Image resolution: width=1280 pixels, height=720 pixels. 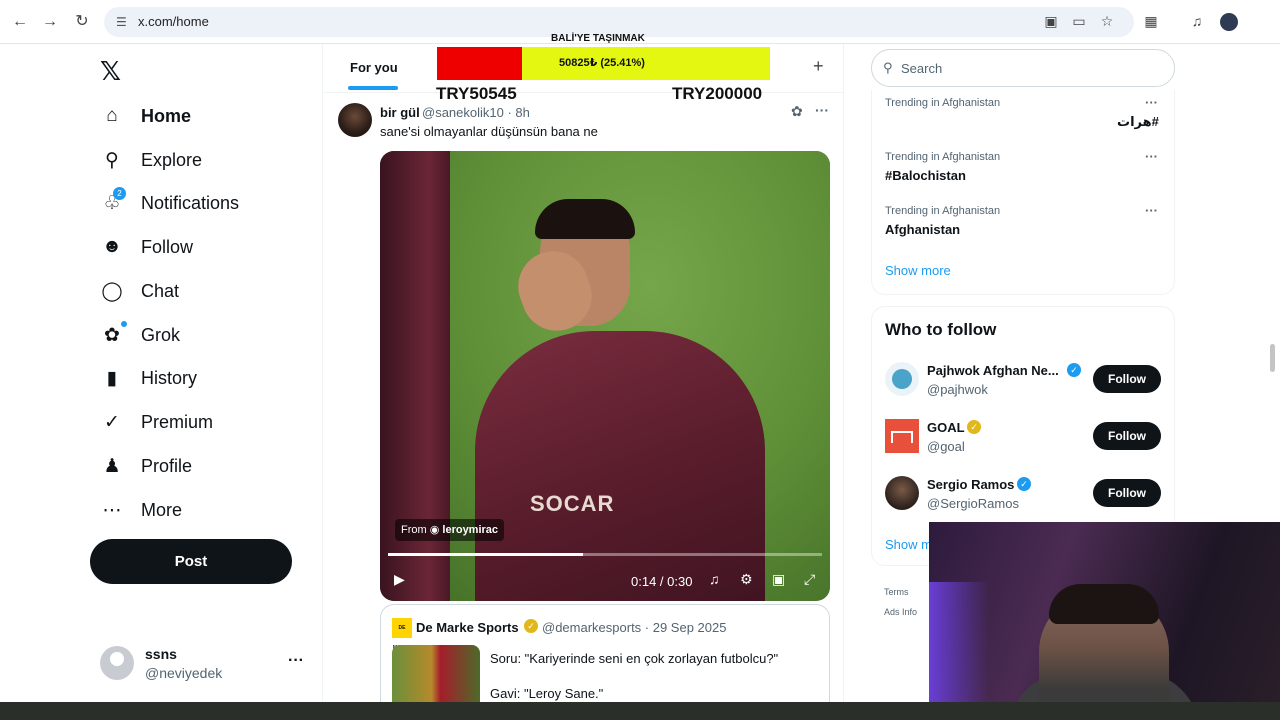 I want to click on x-logo-icon: 𝕏, so click(x=110, y=71).